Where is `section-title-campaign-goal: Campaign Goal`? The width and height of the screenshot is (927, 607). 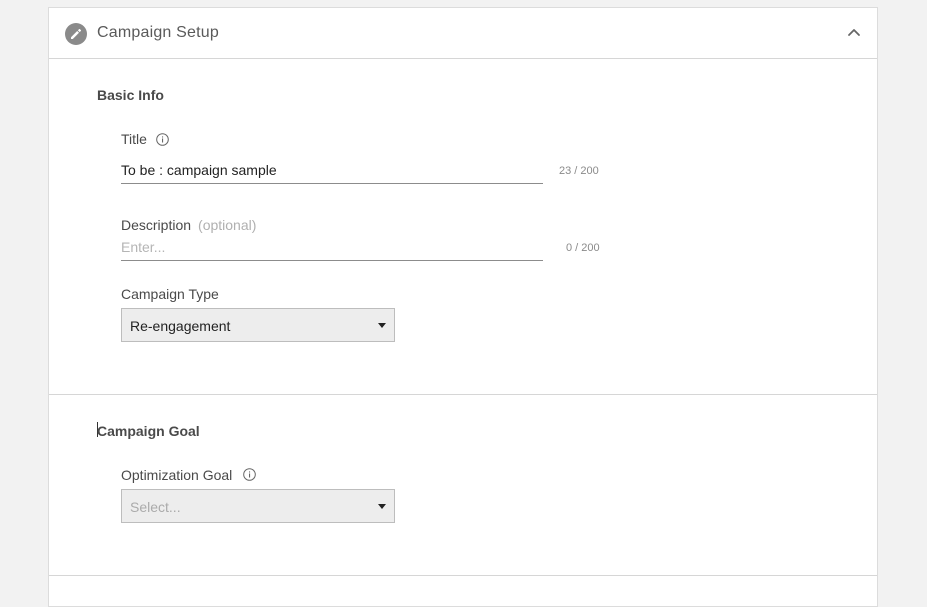 section-title-campaign-goal: Campaign Goal is located at coordinates (148, 431).